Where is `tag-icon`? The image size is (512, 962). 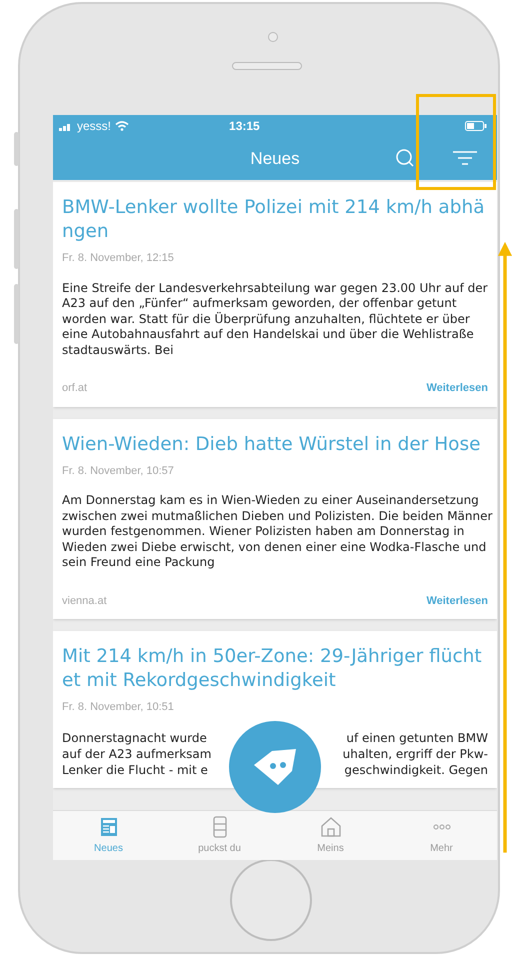
tag-icon is located at coordinates (275, 767).